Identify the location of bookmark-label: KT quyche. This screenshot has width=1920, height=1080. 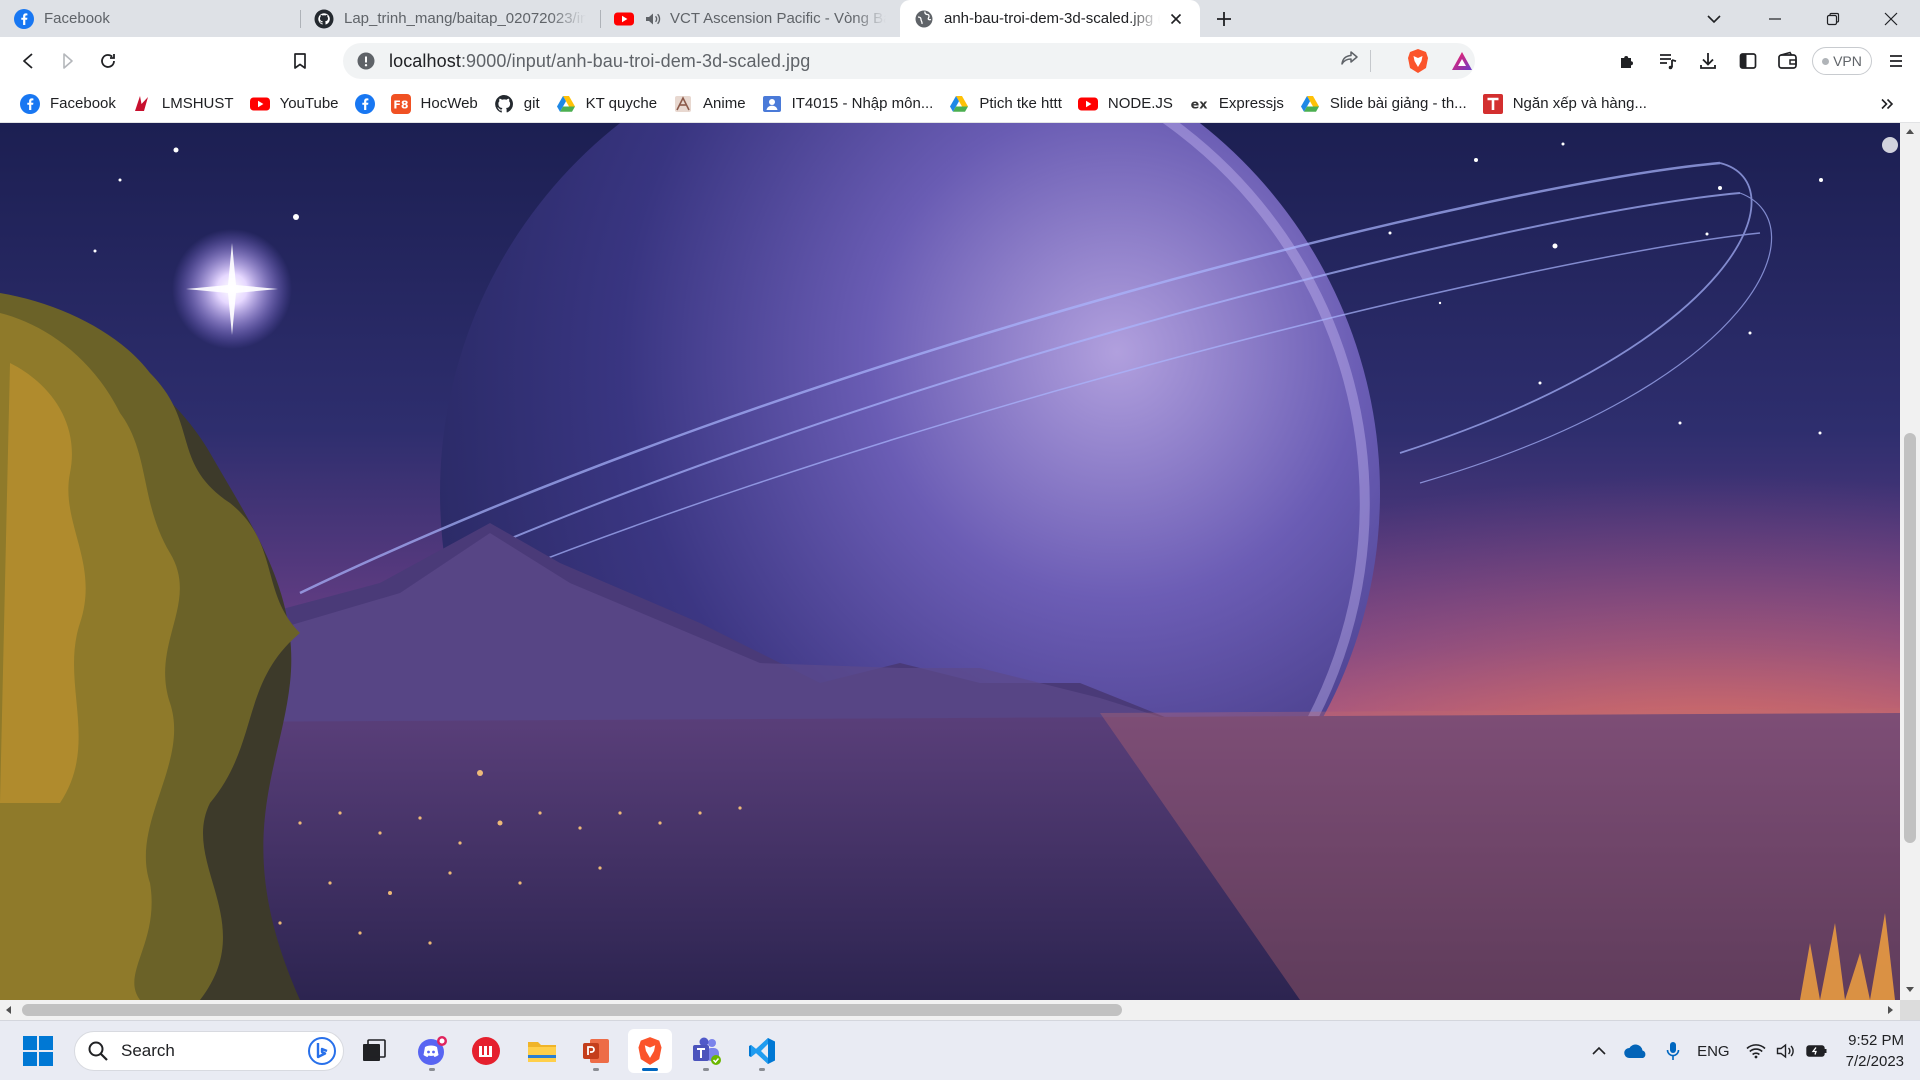
(621, 103).